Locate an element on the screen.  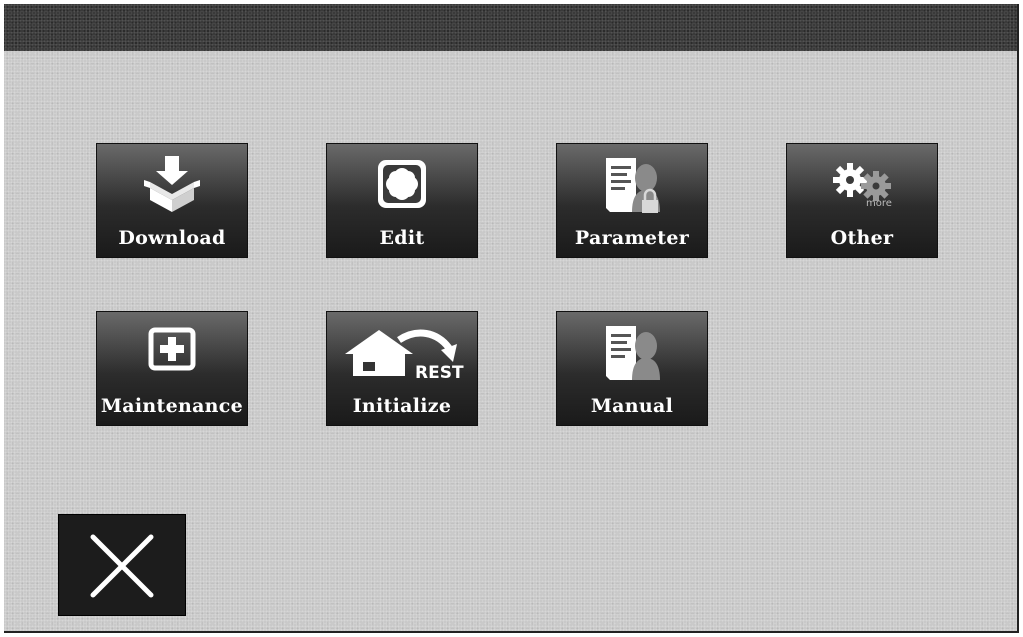
maintenance-button: Maintenance is located at coordinates (172, 368).